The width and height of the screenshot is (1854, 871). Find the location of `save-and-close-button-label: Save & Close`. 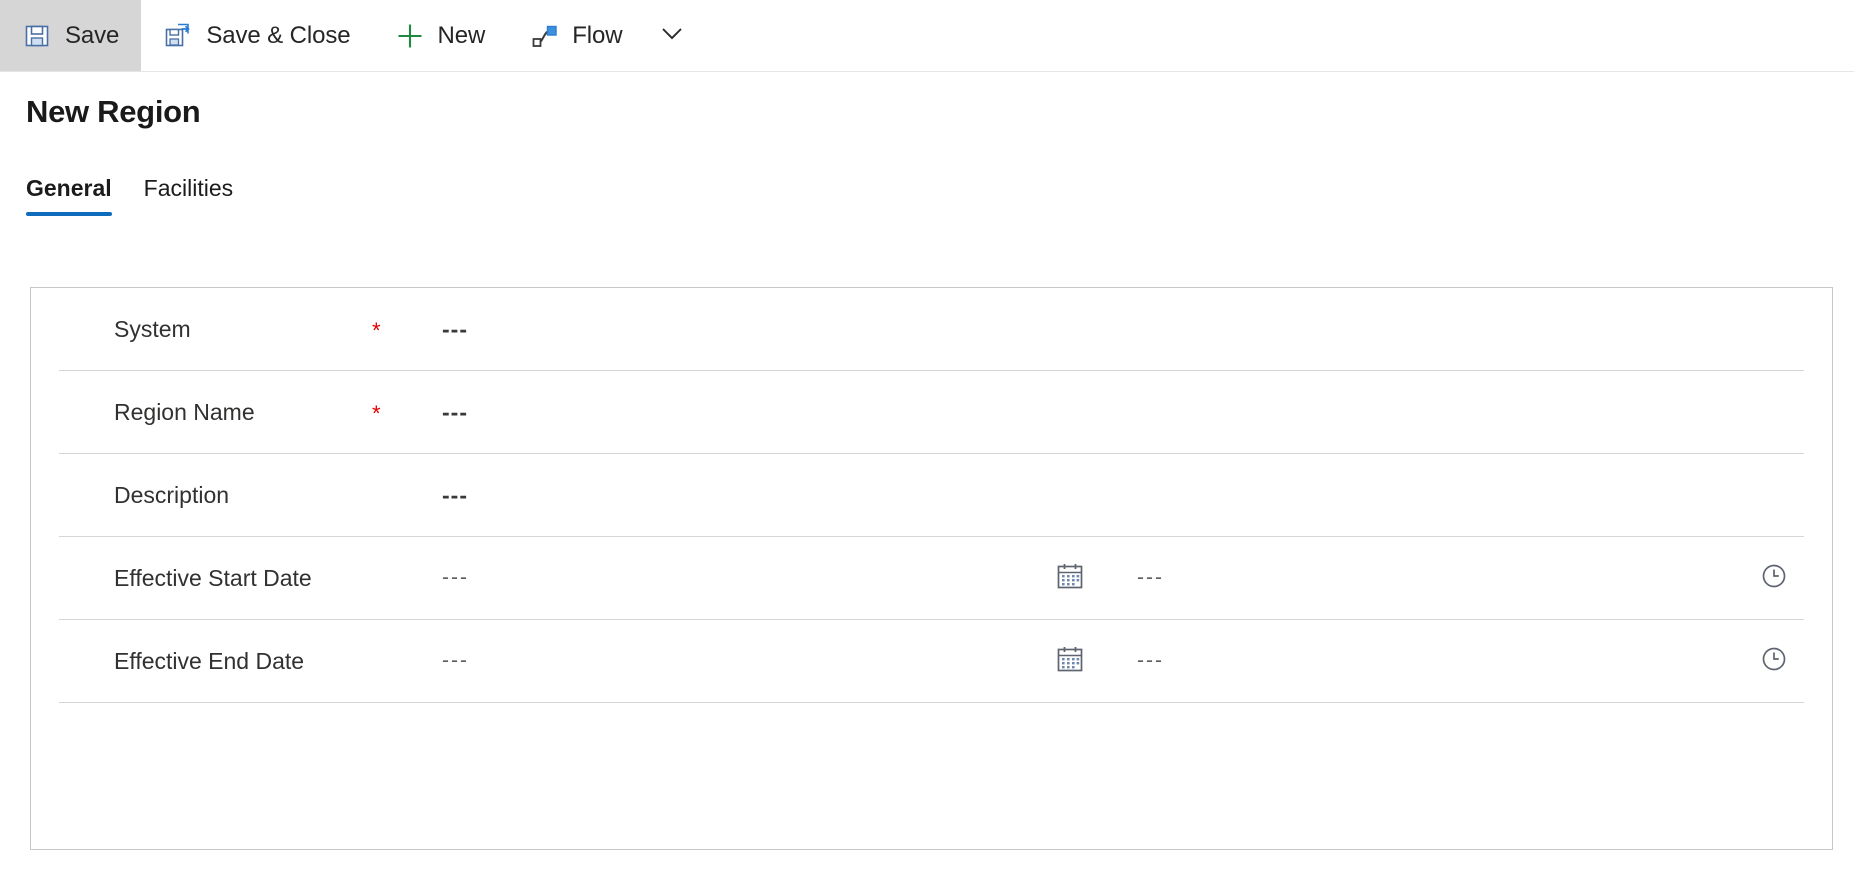

save-and-close-button-label: Save & Close is located at coordinates (278, 35).